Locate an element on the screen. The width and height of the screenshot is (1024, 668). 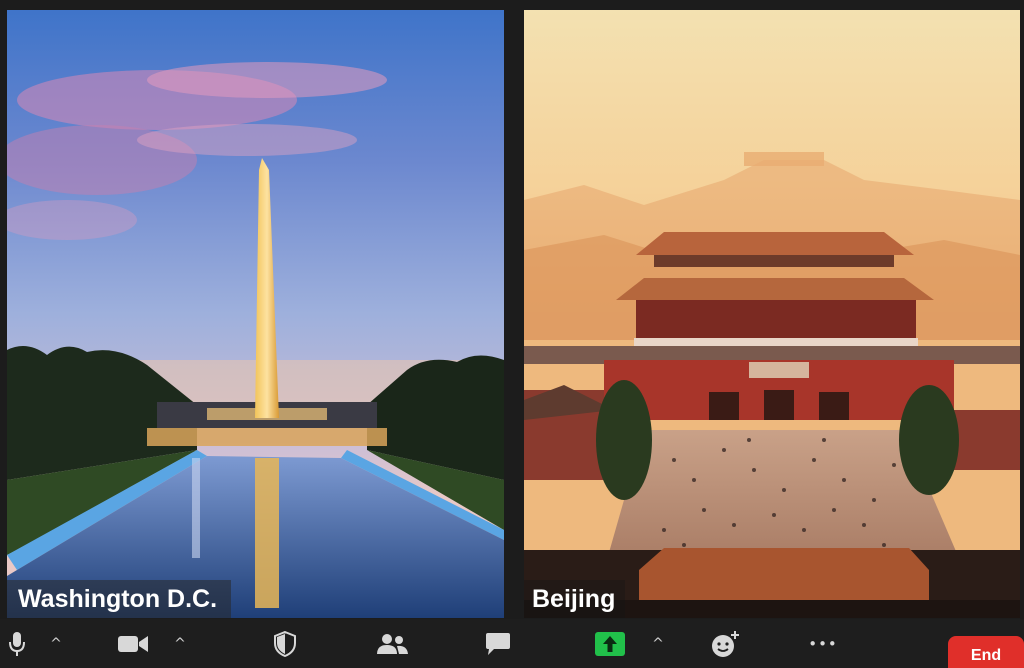
meeting-toolbar: ^ ^ ^ ••• is located at coordinates (512, 643).